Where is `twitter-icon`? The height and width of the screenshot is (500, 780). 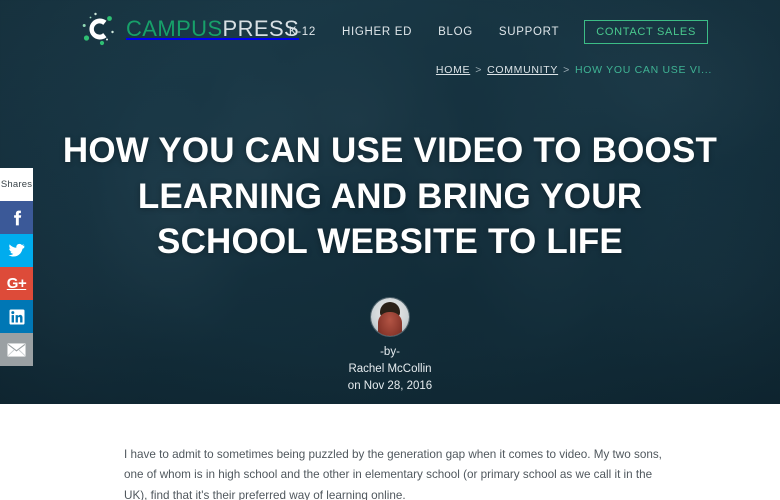
twitter-icon is located at coordinates (16, 250).